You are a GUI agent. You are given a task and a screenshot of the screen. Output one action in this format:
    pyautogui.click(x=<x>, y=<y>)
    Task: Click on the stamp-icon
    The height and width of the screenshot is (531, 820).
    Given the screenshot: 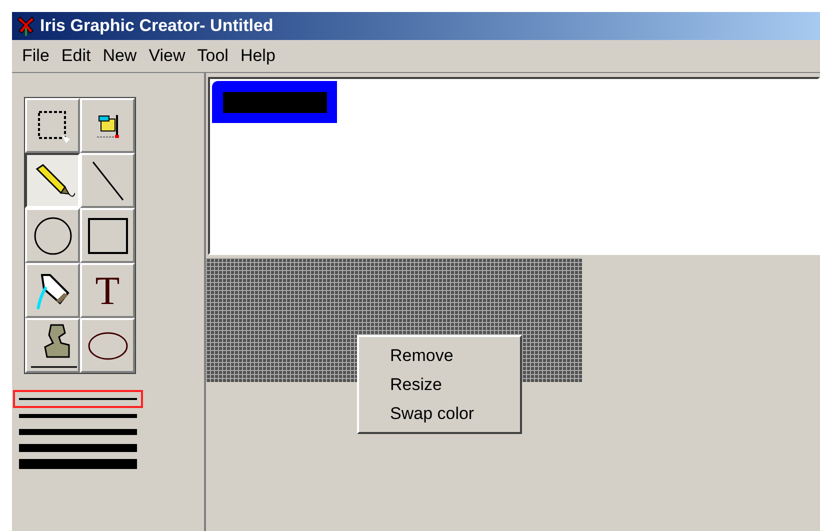 What is the action you would take?
    pyautogui.click(x=52, y=345)
    